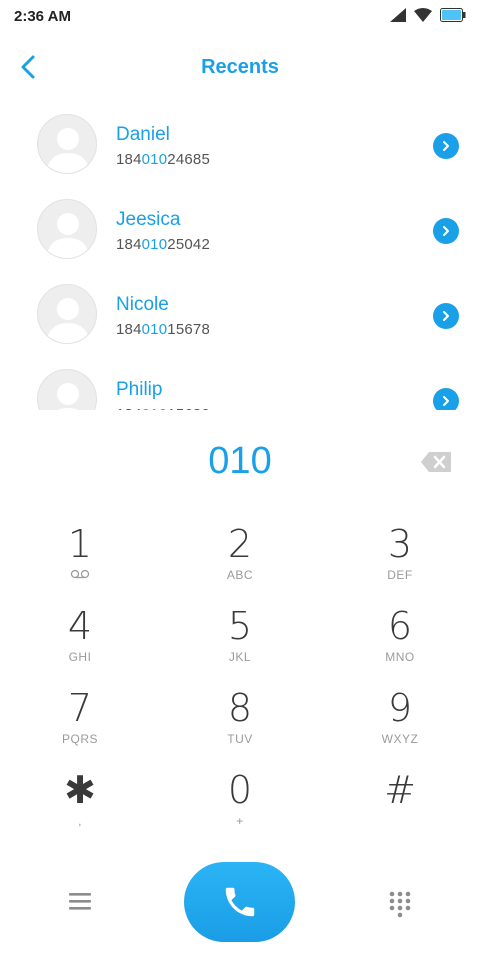  What do you see at coordinates (240, 461) in the screenshot?
I see `dialed-number: 010` at bounding box center [240, 461].